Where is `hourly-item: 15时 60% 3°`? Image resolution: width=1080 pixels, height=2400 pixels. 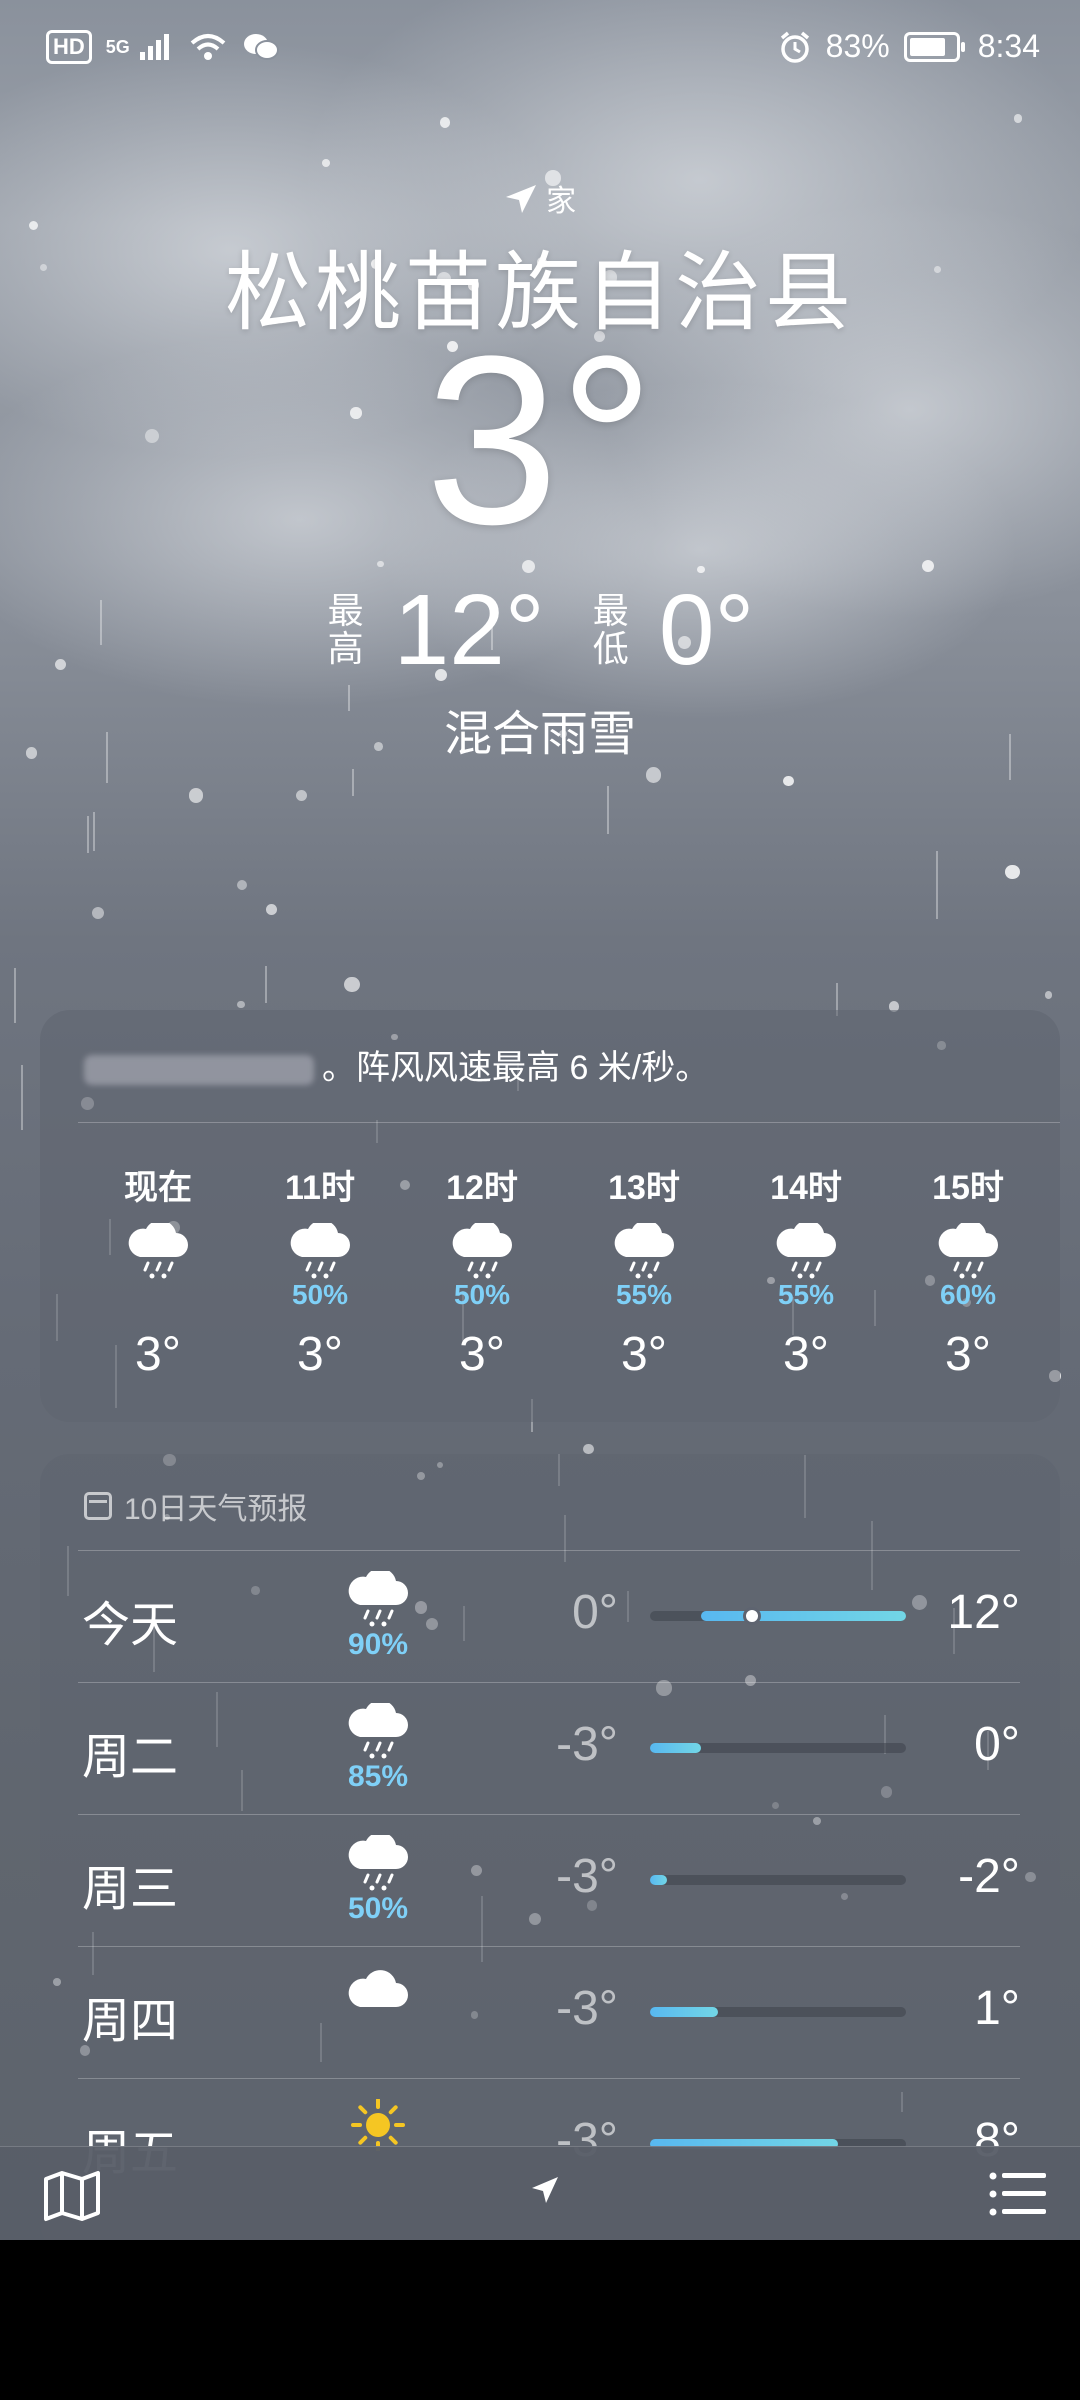
hourly-item: 15时 60% 3° is located at coordinates (968, 1271).